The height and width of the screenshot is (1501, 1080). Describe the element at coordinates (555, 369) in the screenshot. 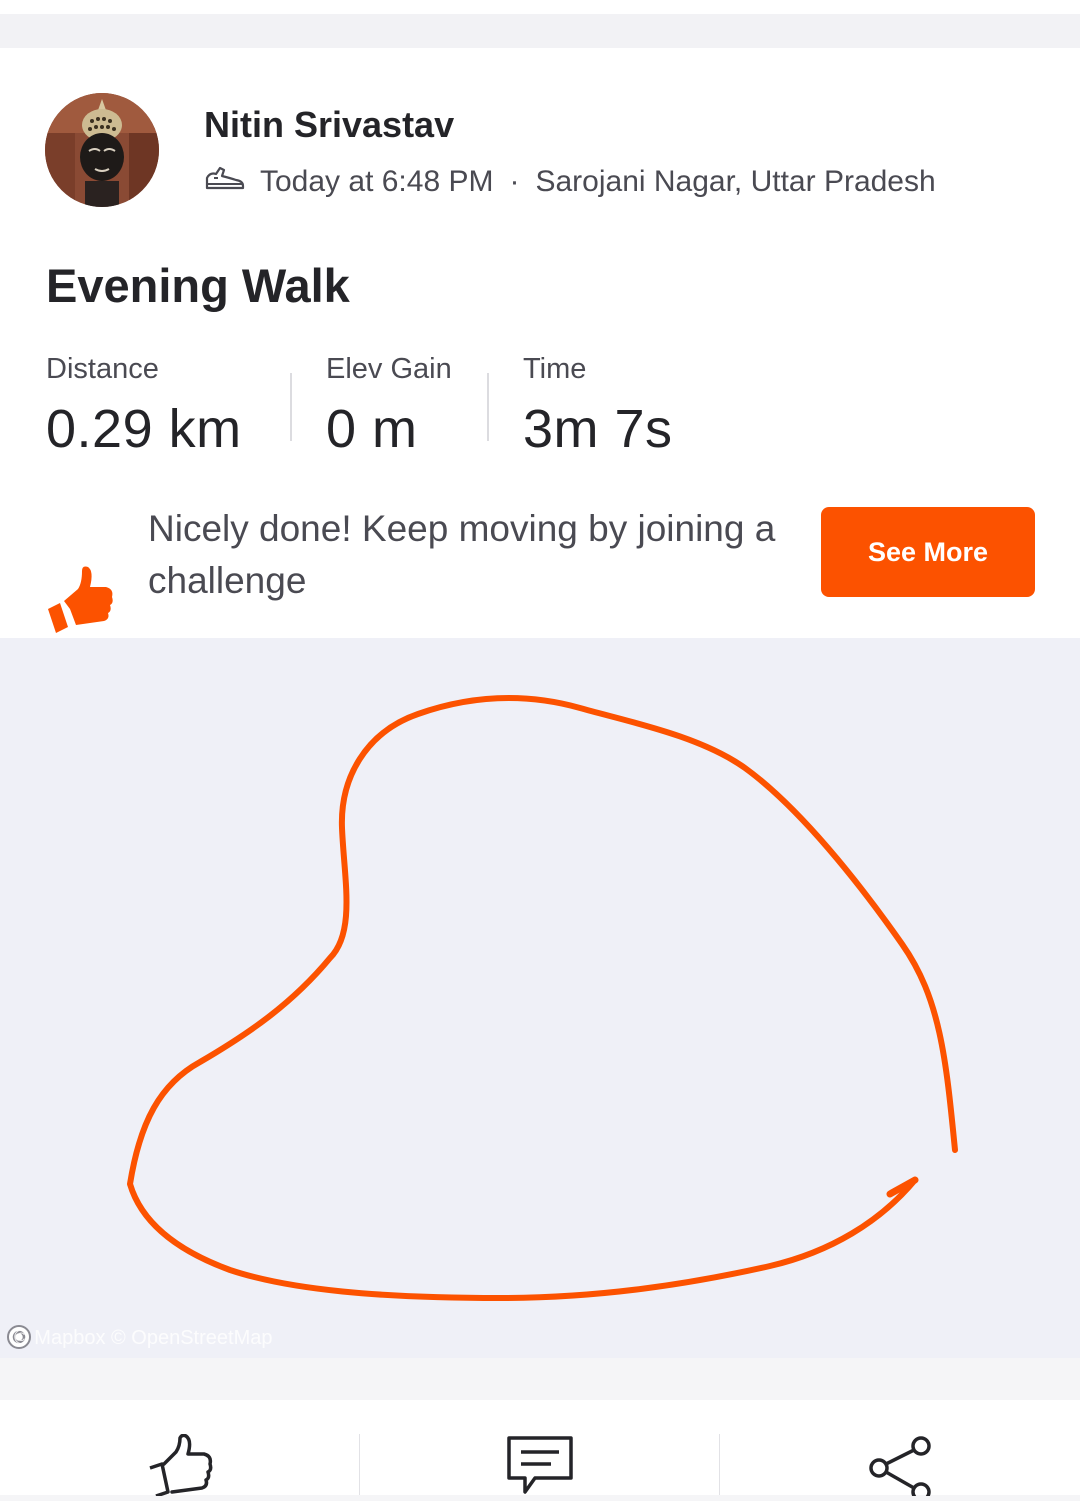

I see `stat-label: Time` at that location.